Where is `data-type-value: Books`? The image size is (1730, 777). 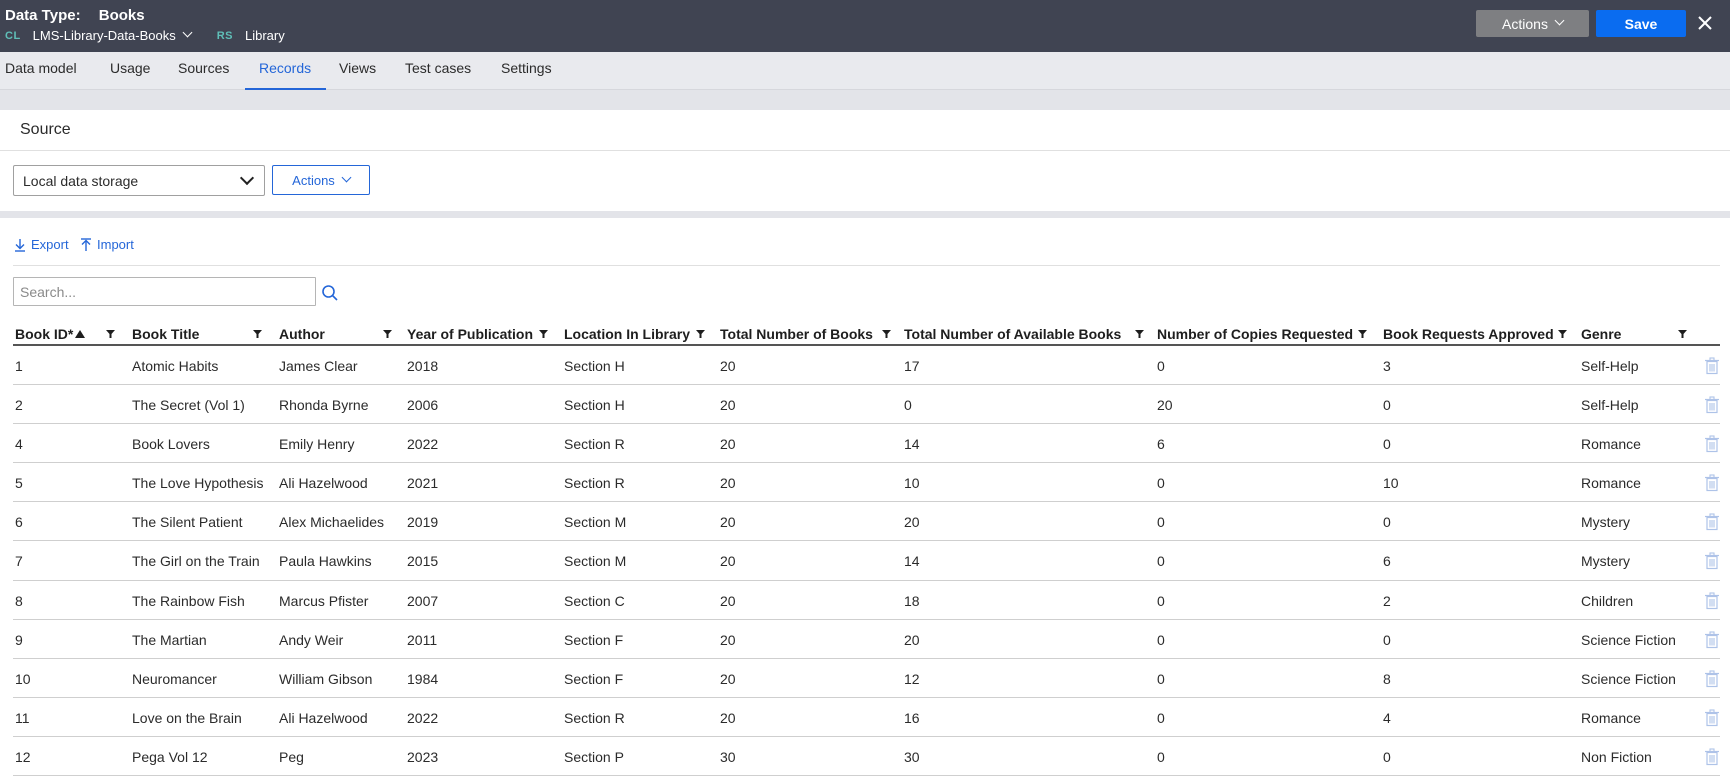
data-type-value: Books is located at coordinates (121, 15).